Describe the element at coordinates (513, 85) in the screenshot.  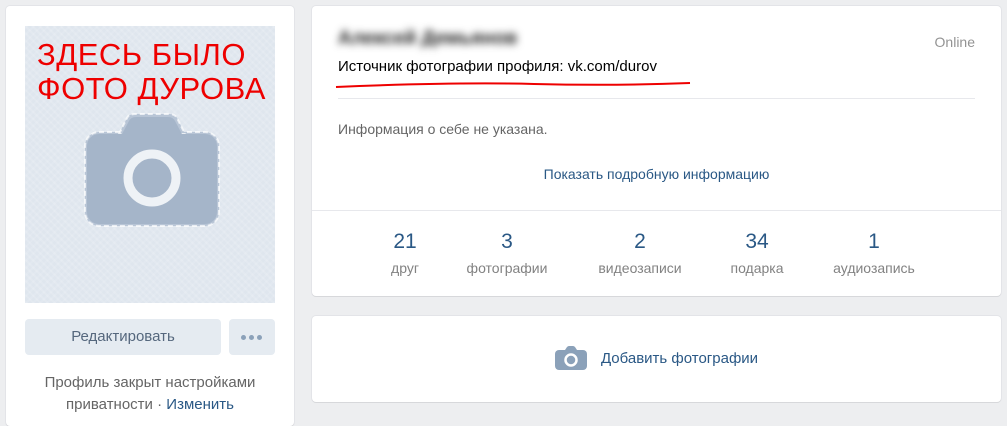
I see `red-underline-annotation` at that location.